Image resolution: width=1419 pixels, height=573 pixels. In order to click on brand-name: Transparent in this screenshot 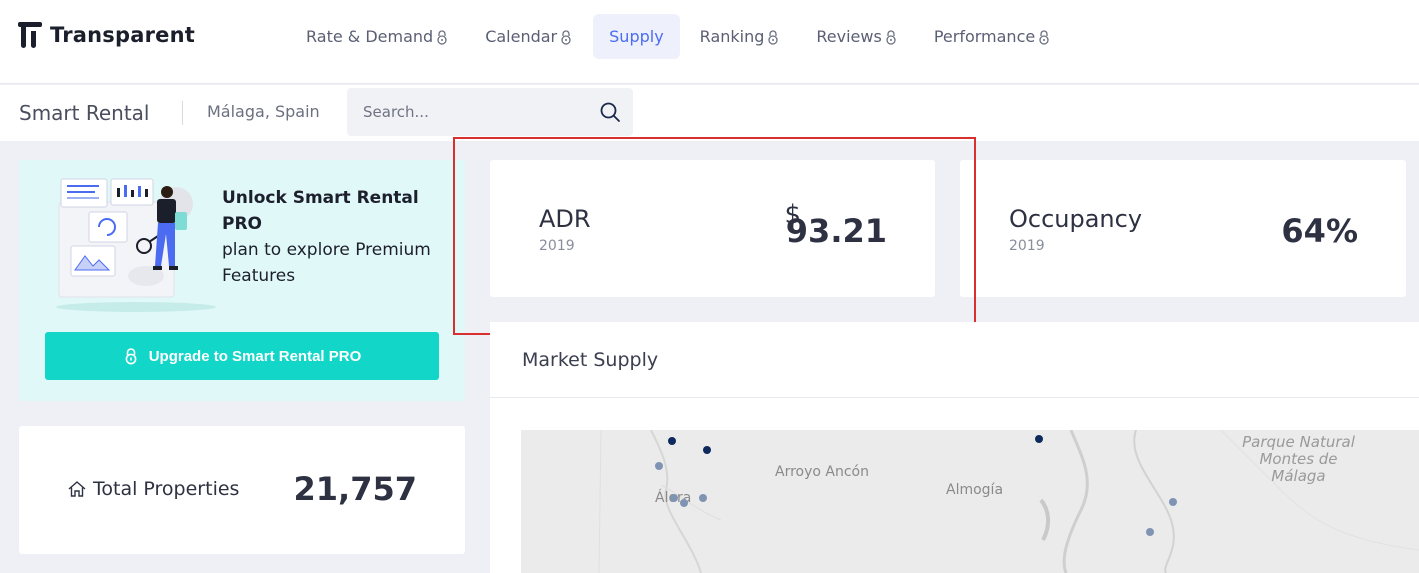, I will do `click(122, 35)`.